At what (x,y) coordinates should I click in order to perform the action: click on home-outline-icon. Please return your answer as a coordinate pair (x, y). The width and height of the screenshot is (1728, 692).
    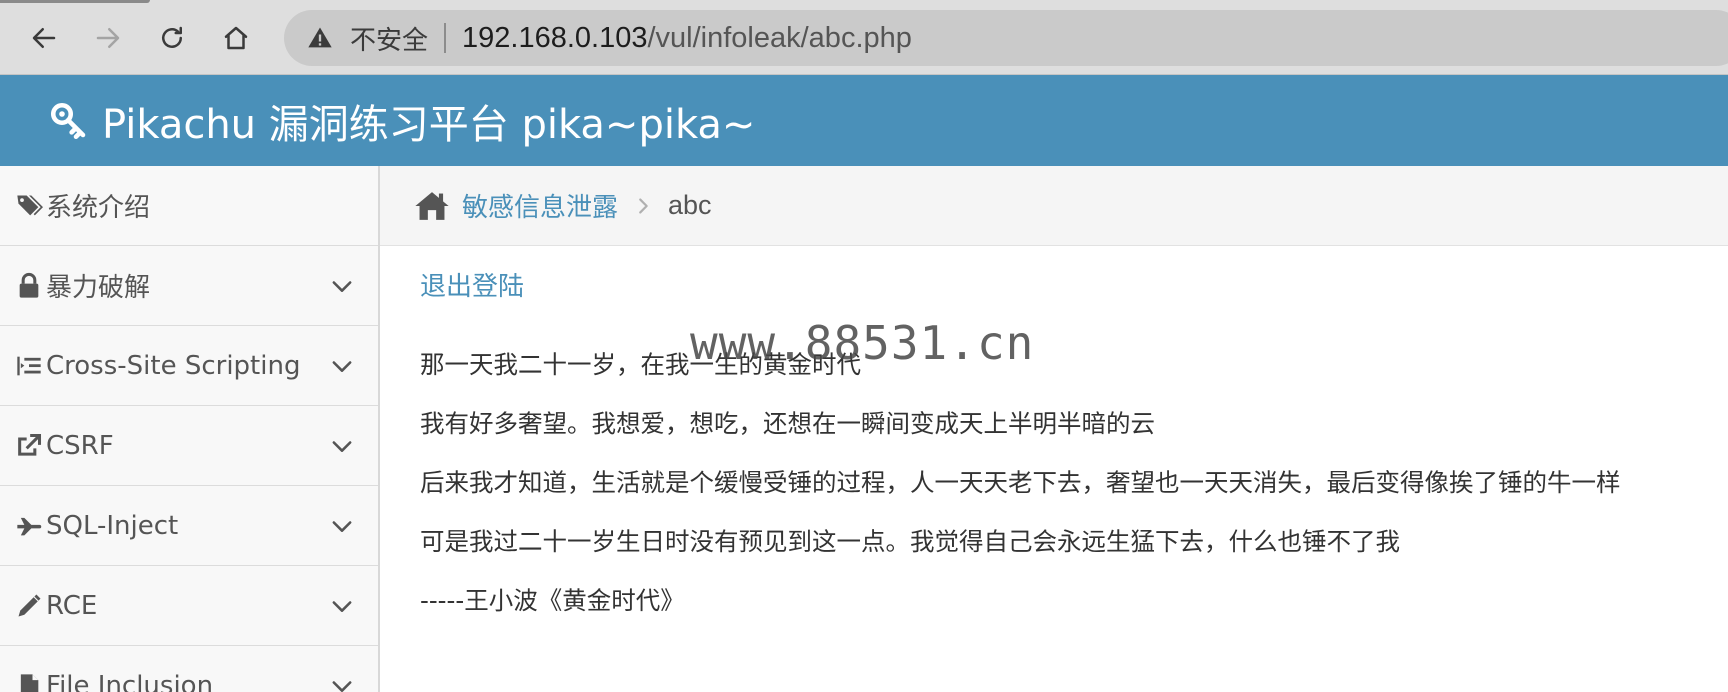
    Looking at the image, I should click on (236, 38).